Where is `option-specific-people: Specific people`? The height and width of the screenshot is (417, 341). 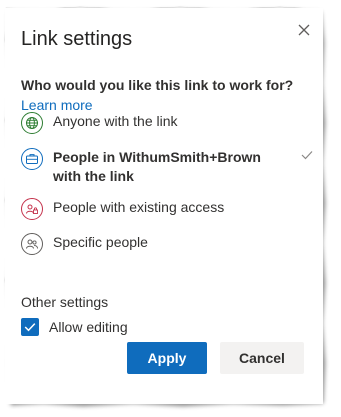 option-specific-people: Specific people is located at coordinates (167, 244).